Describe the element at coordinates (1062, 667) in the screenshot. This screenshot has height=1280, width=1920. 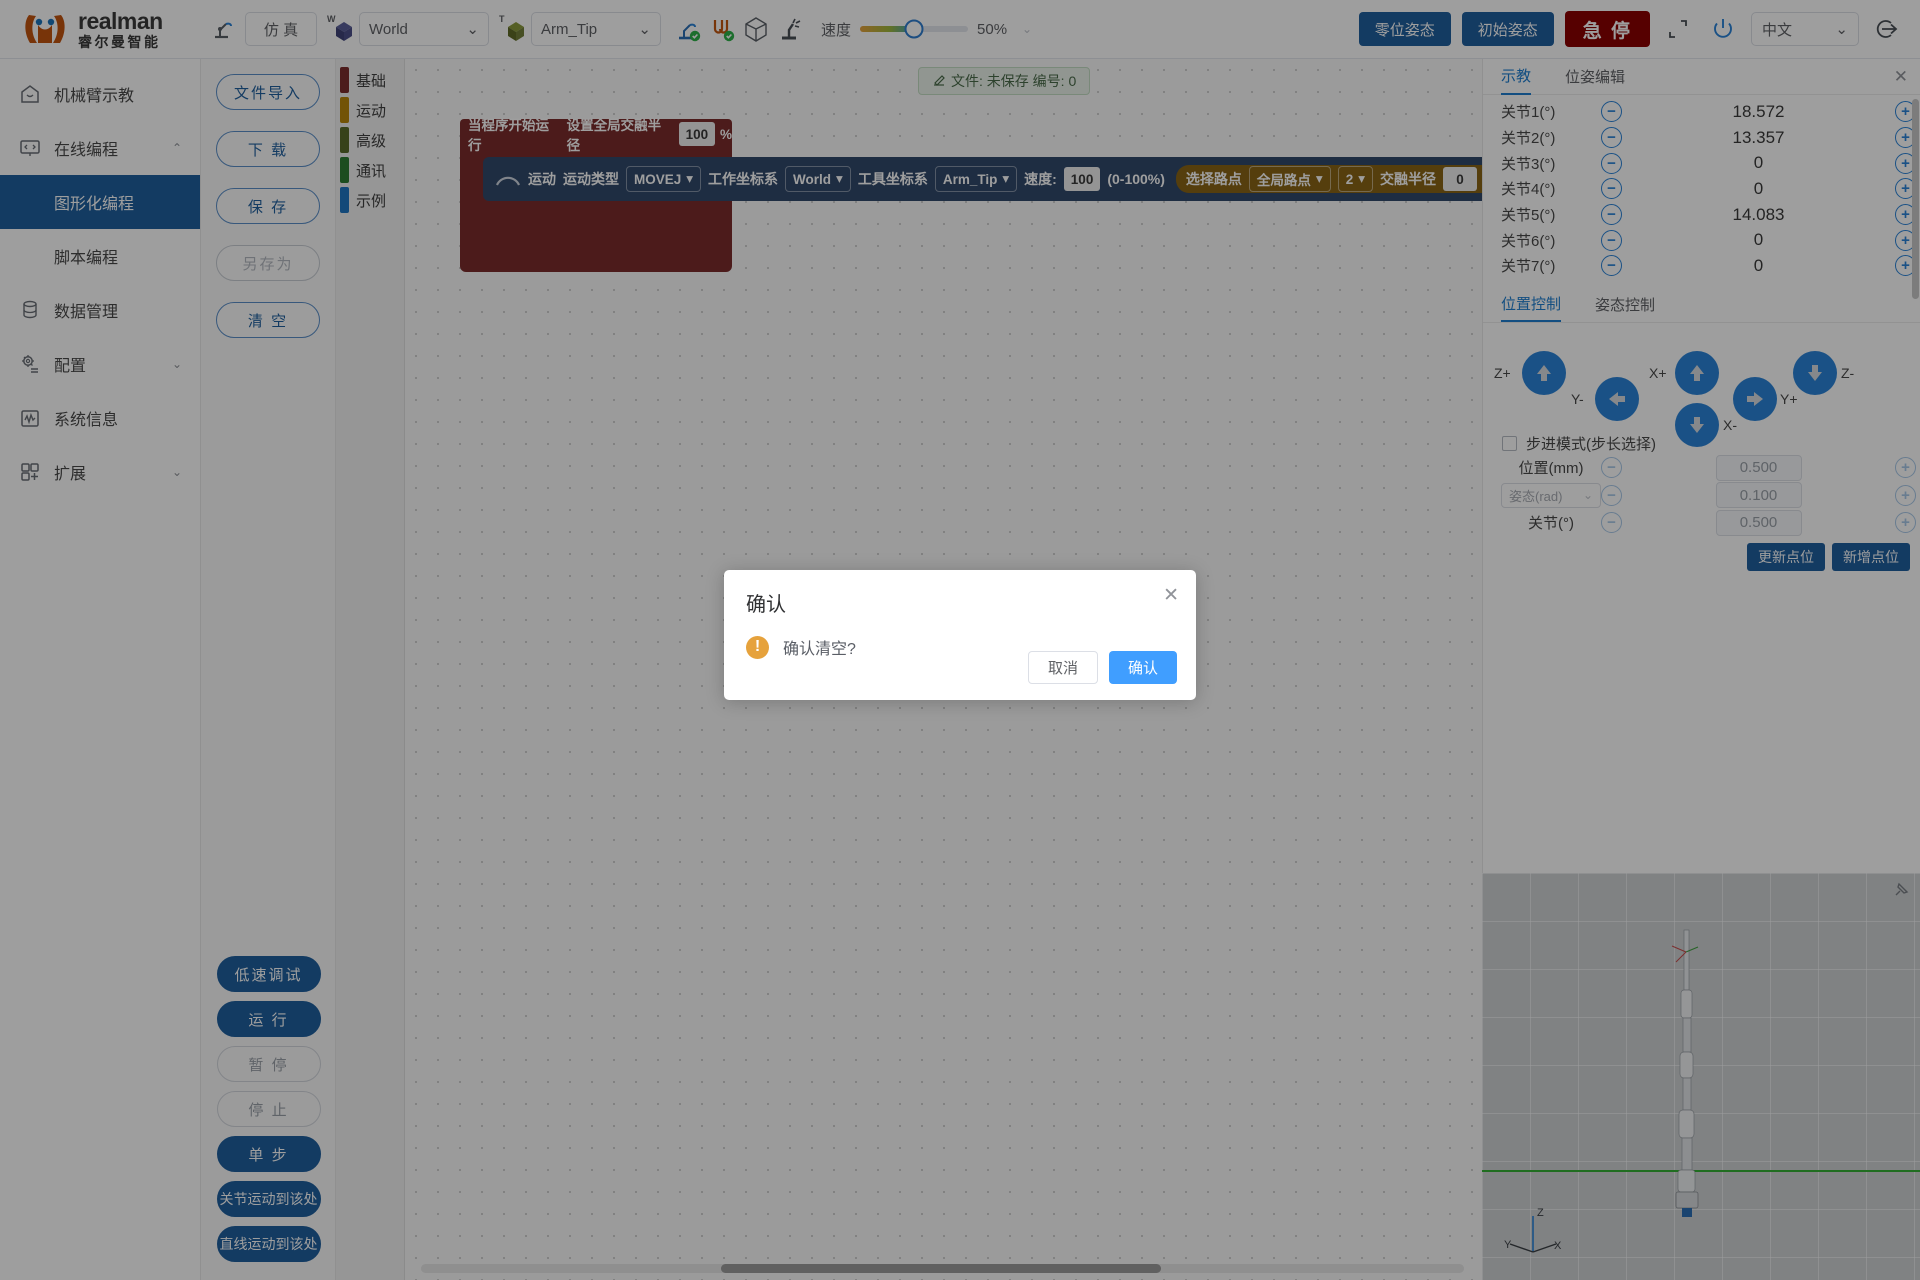
I see `cancel-button: 取消` at that location.